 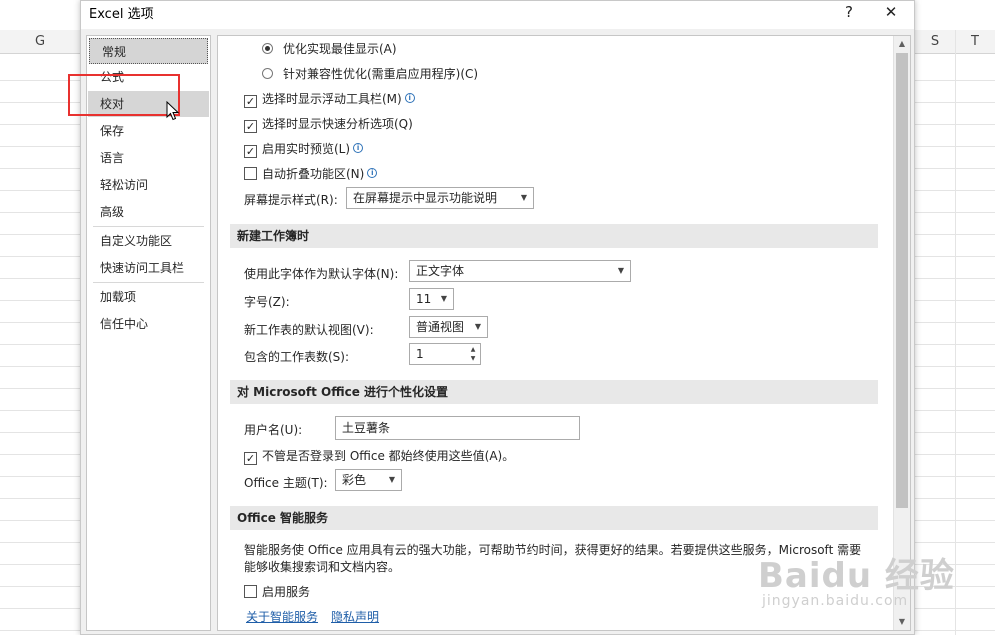 What do you see at coordinates (891, 13) in the screenshot?
I see `close-button: ✕` at bounding box center [891, 13].